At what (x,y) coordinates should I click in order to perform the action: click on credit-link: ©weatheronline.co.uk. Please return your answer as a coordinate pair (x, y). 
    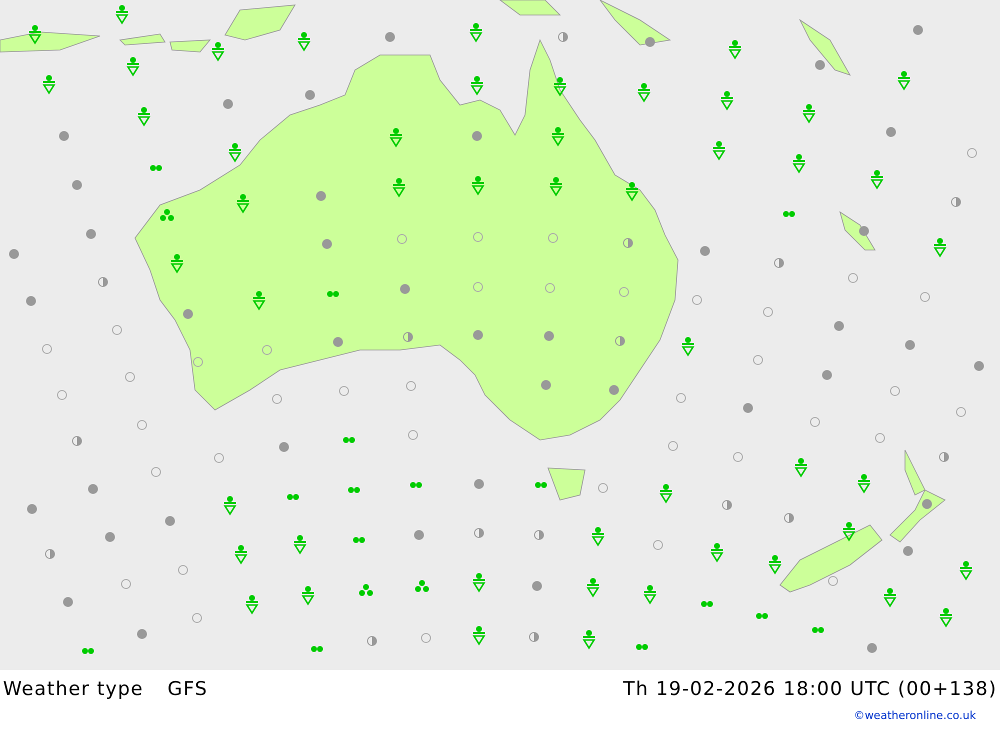
    Looking at the image, I should click on (915, 716).